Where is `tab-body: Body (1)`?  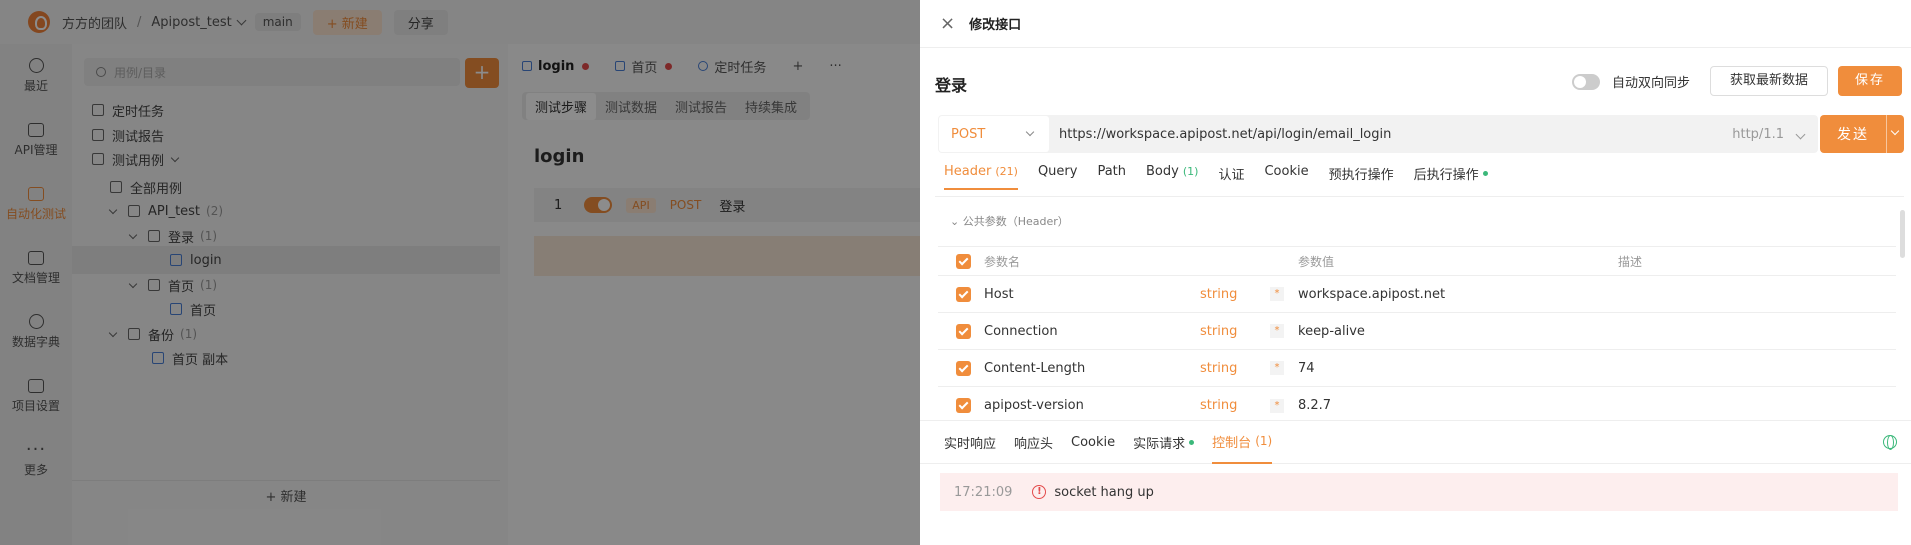 tab-body: Body (1) is located at coordinates (1172, 176).